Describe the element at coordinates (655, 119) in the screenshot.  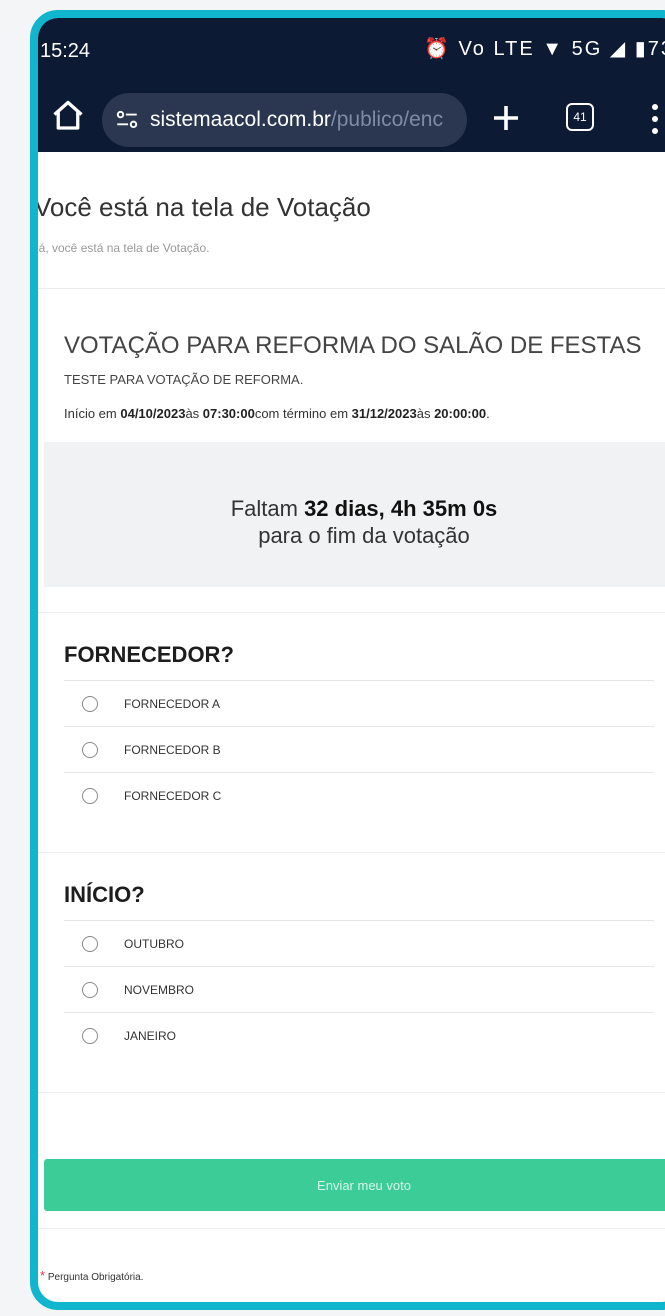
I see `more-menu-icon` at that location.